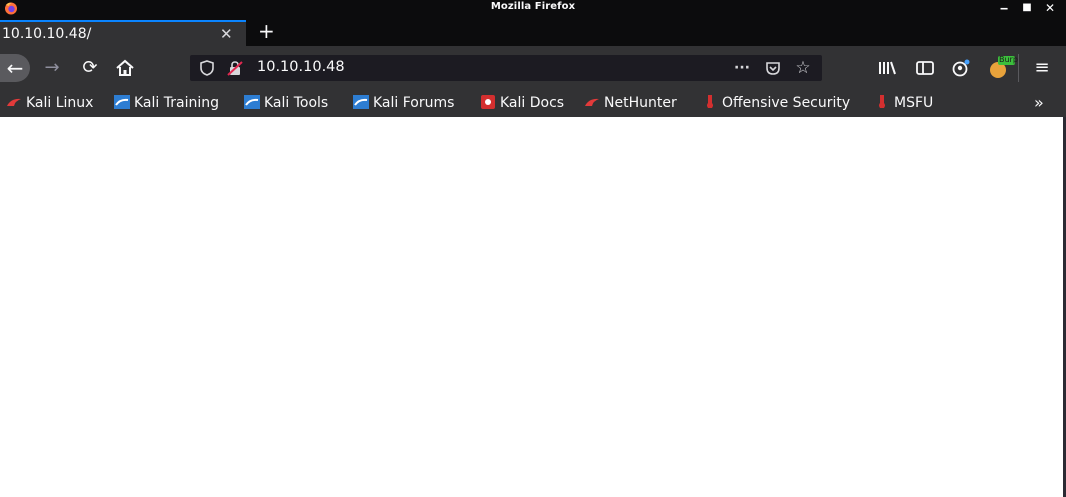  I want to click on account-icon, so click(961, 68).